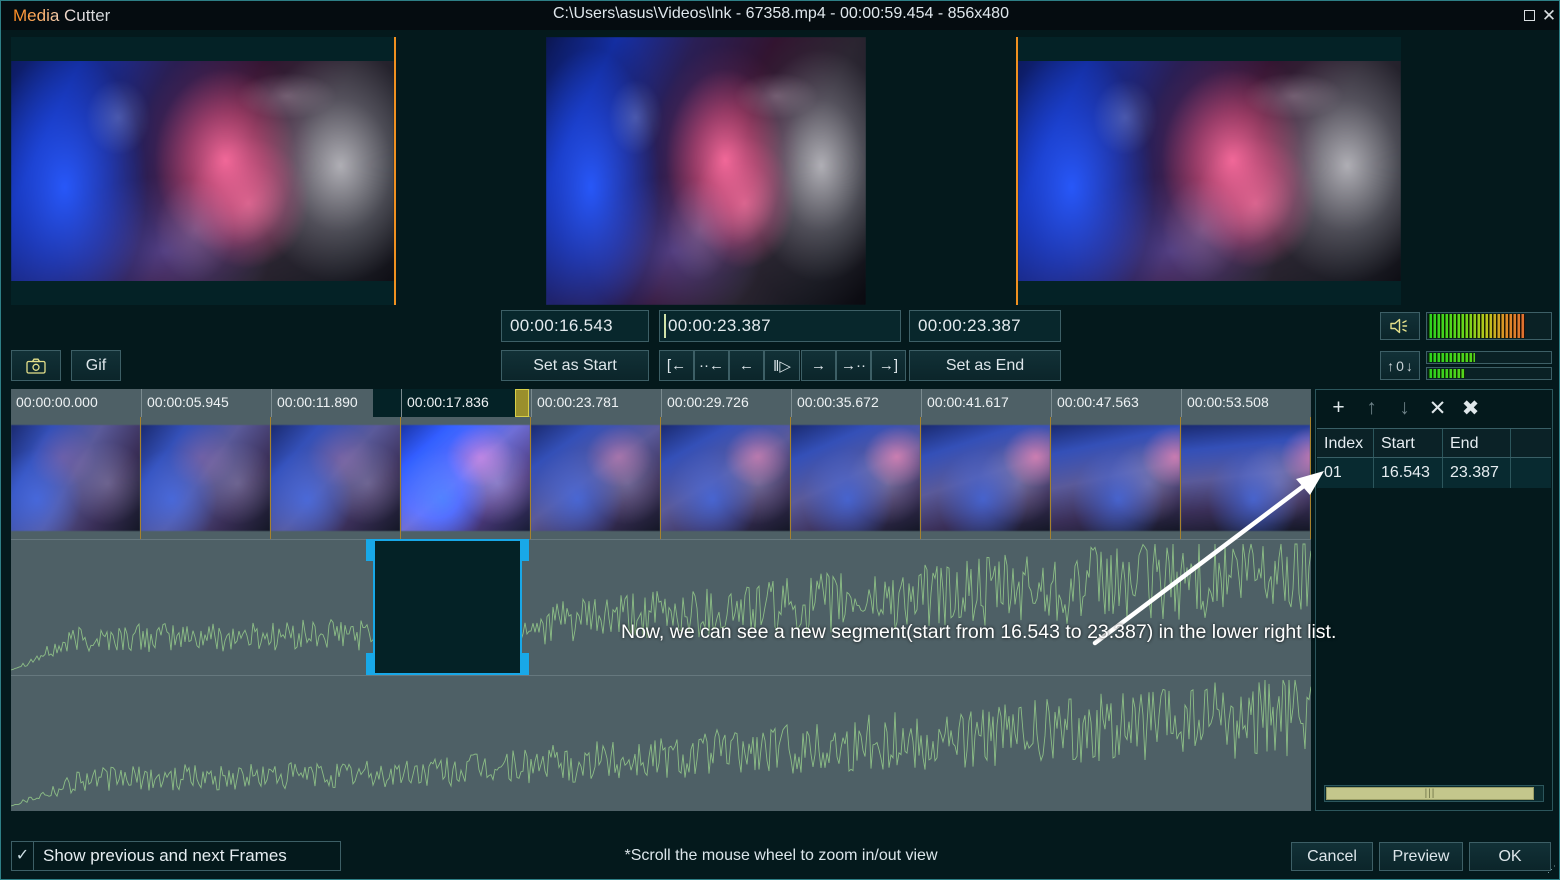 The width and height of the screenshot is (1560, 880). I want to click on snapshot-button, so click(36, 365).